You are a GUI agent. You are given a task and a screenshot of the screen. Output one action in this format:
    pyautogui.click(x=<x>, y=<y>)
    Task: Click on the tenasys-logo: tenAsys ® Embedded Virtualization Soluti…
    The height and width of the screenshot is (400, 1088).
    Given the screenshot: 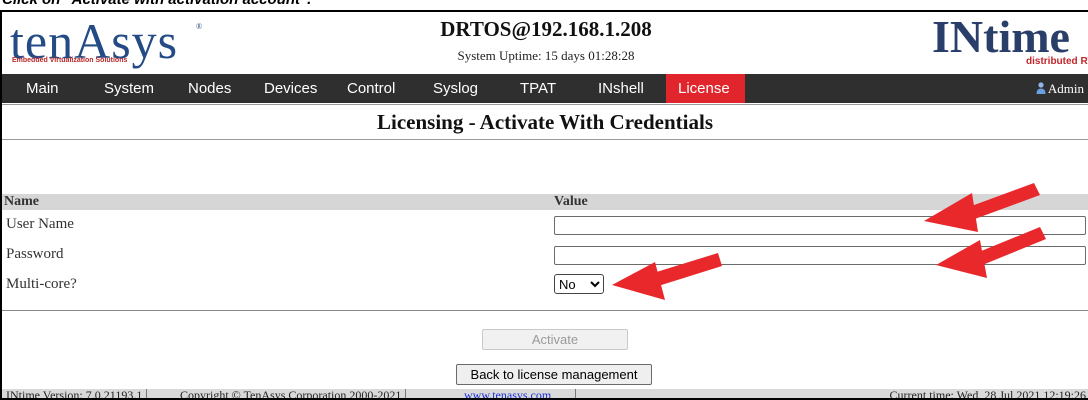 What is the action you would take?
    pyautogui.click(x=110, y=41)
    